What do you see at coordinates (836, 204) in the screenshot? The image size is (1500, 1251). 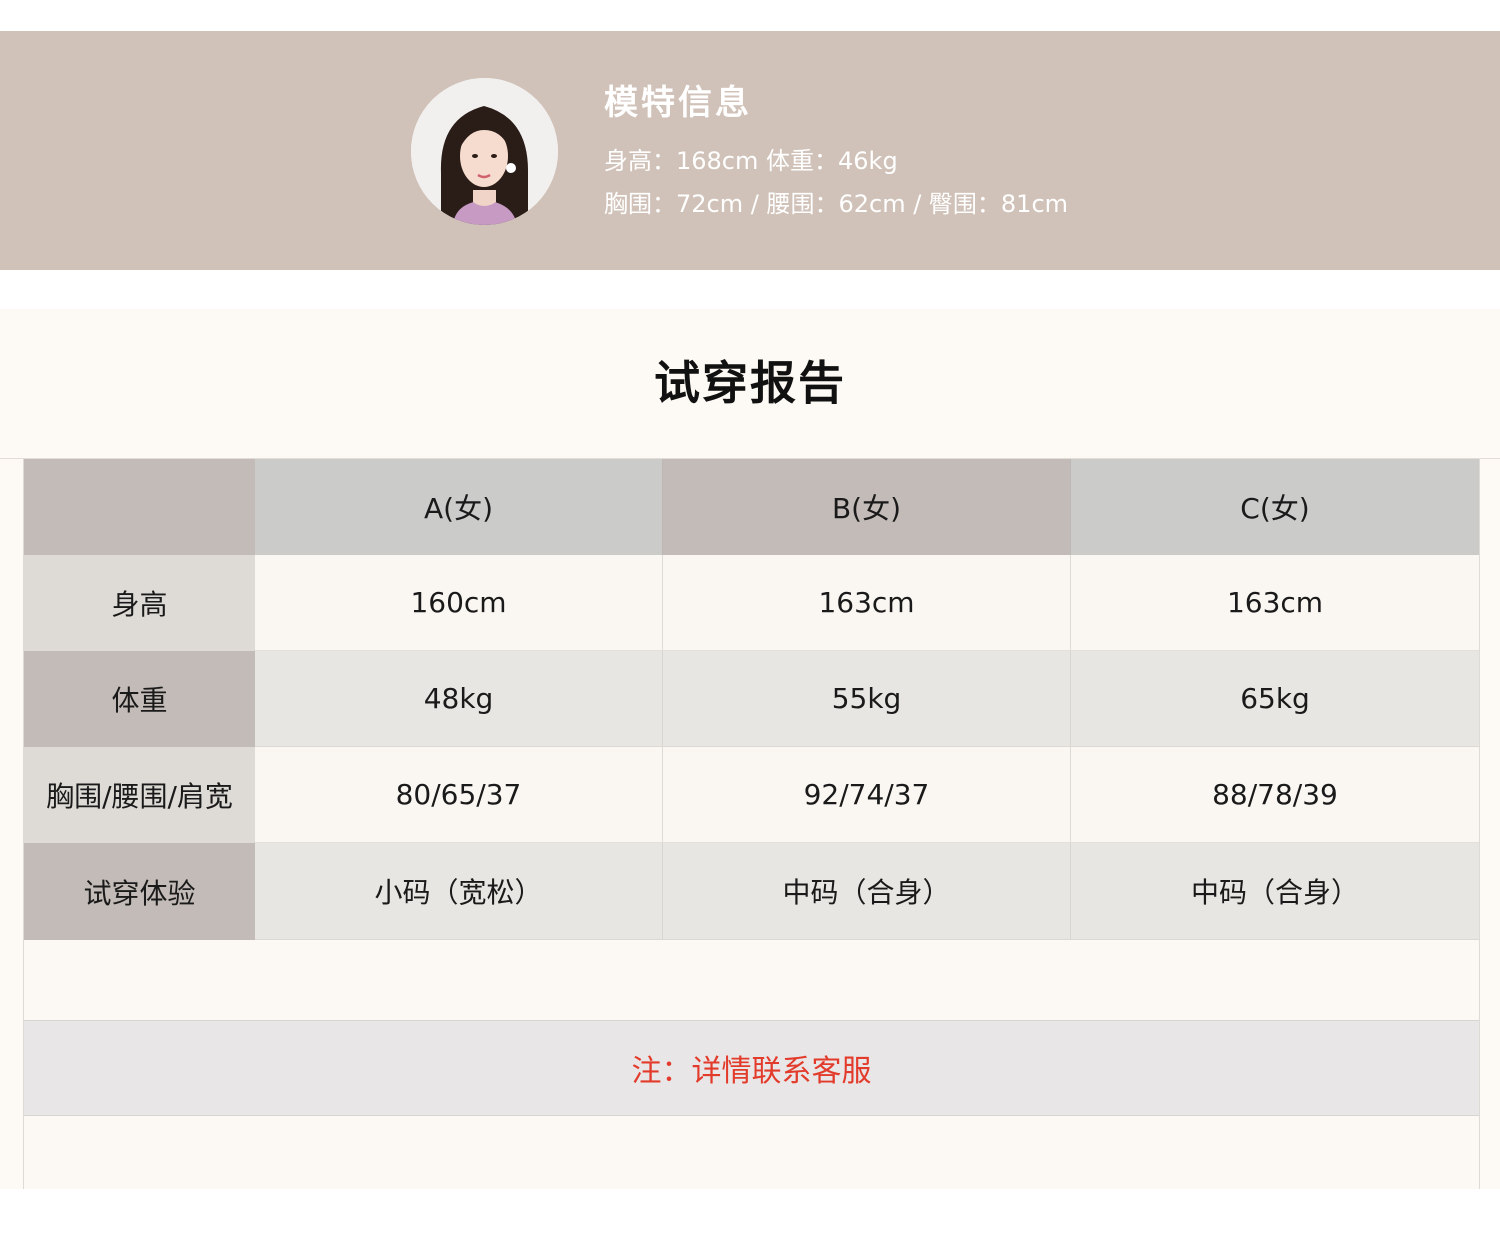 I see `model-measurements: 胸围：72cm / 腰围：62cm / 臀围：81cm` at bounding box center [836, 204].